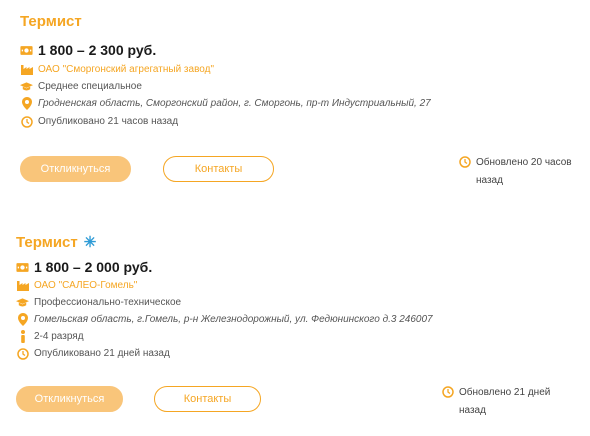  Describe the element at coordinates (97, 50) in the screenshot. I see `salary: 1 800 – 2 300 руб.` at that location.